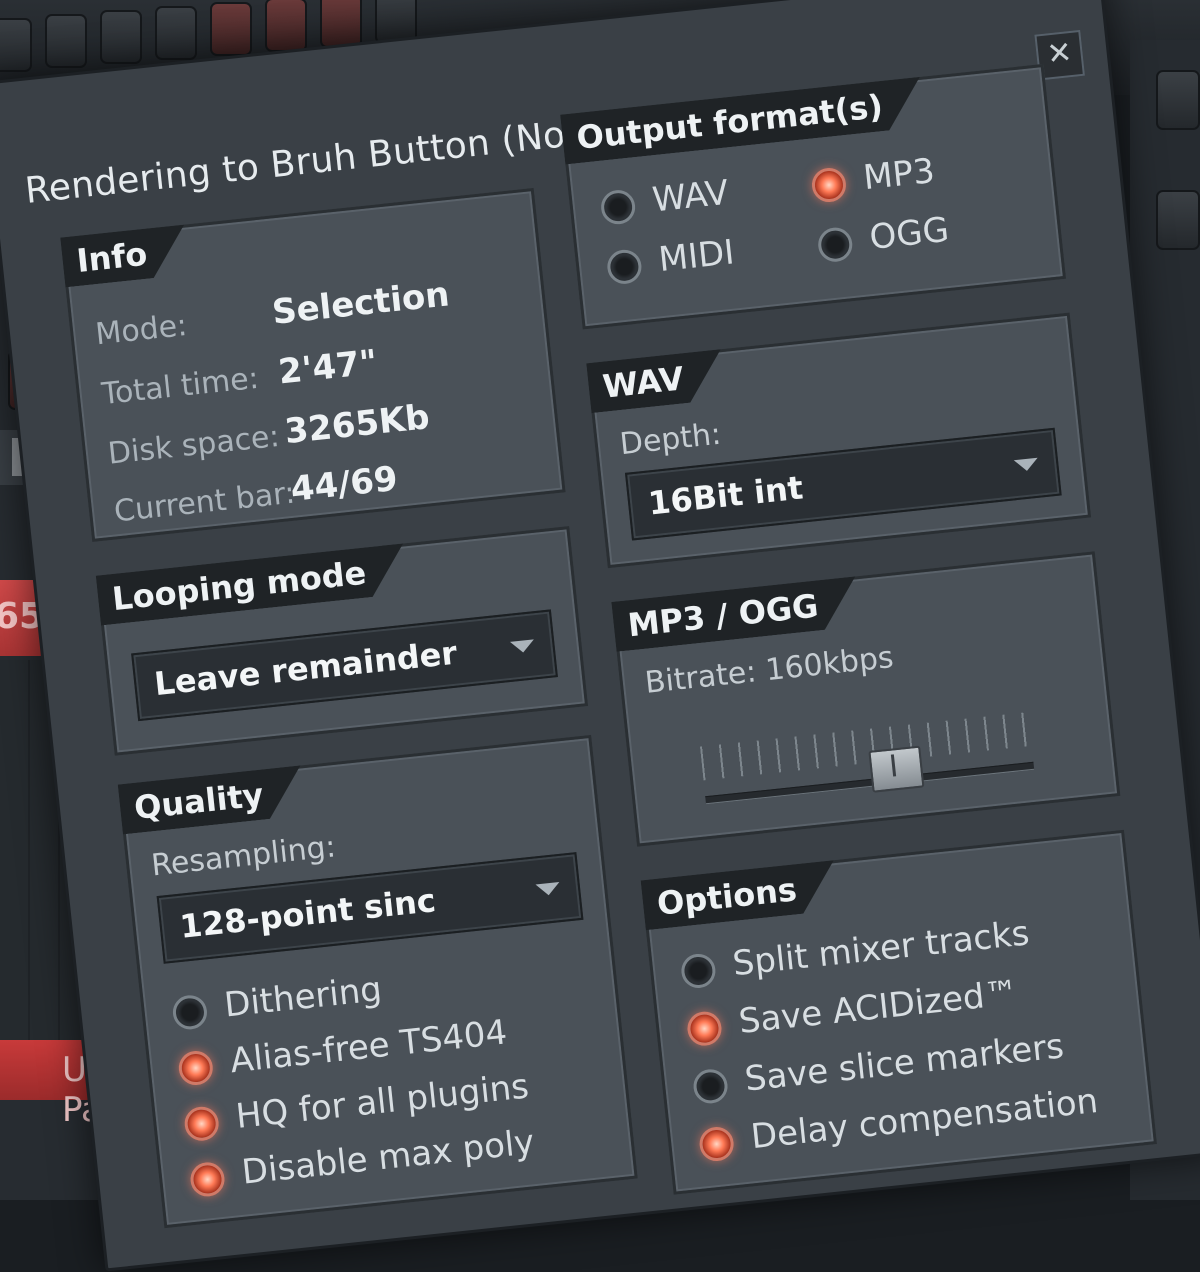  What do you see at coordinates (896, 769) in the screenshot?
I see `bitrate-slider-thumb` at bounding box center [896, 769].